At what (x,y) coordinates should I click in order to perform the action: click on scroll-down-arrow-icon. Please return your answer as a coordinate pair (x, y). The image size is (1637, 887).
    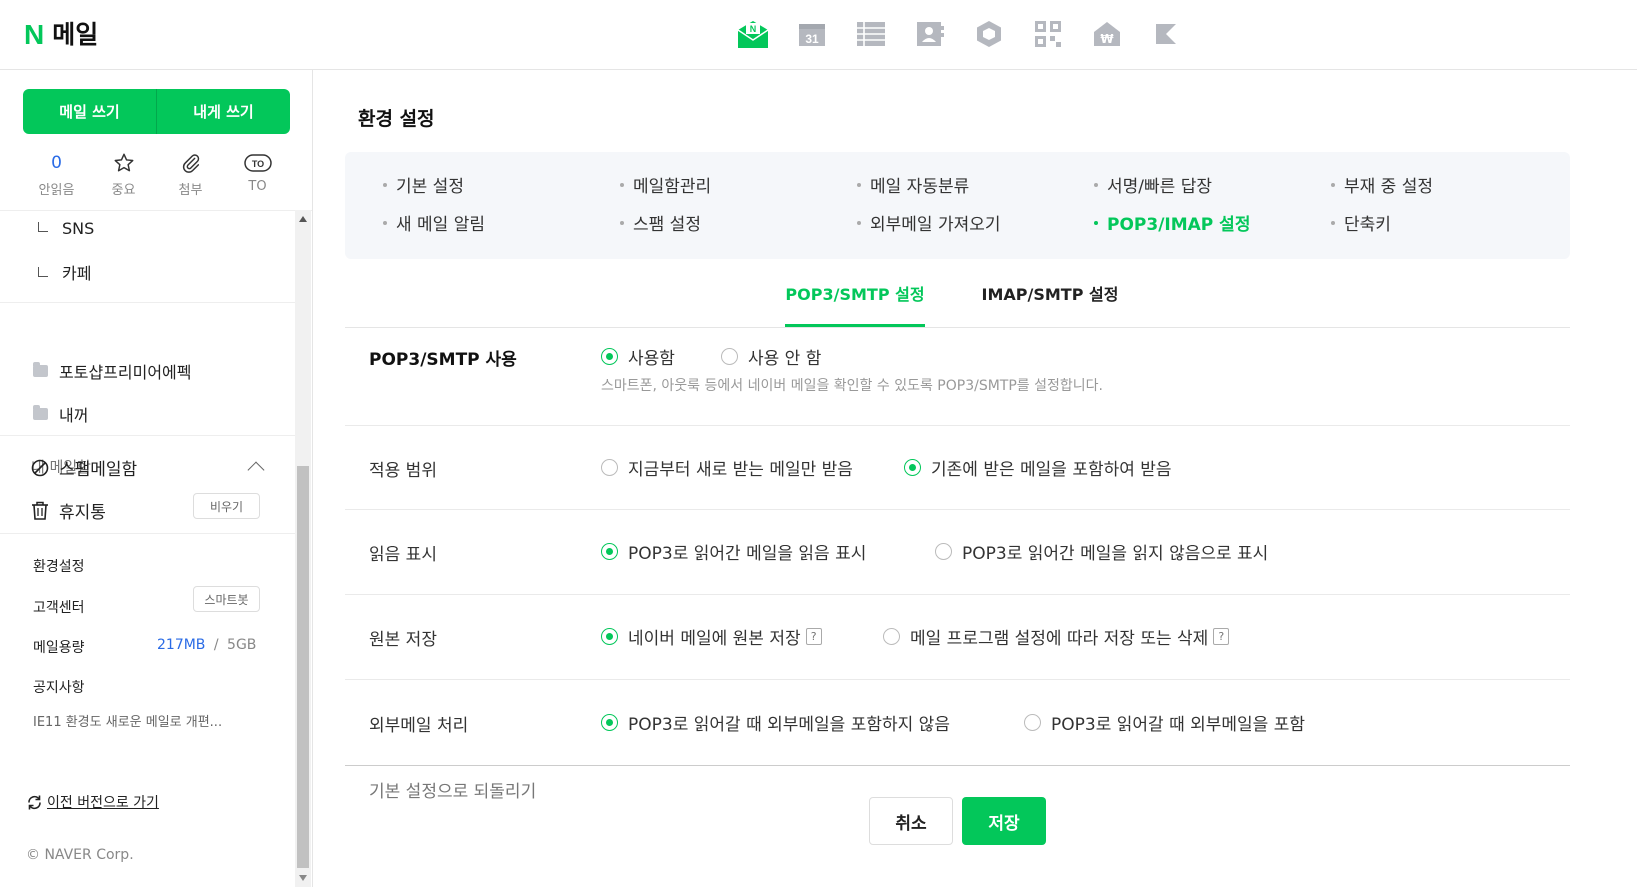
    Looking at the image, I should click on (303, 878).